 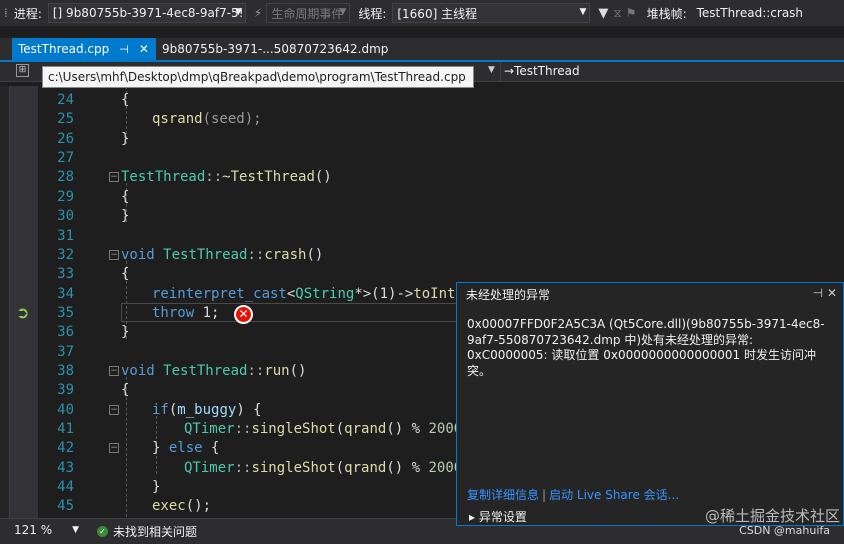 I want to click on toggle-filter-icon: ⧖, so click(x=617, y=13).